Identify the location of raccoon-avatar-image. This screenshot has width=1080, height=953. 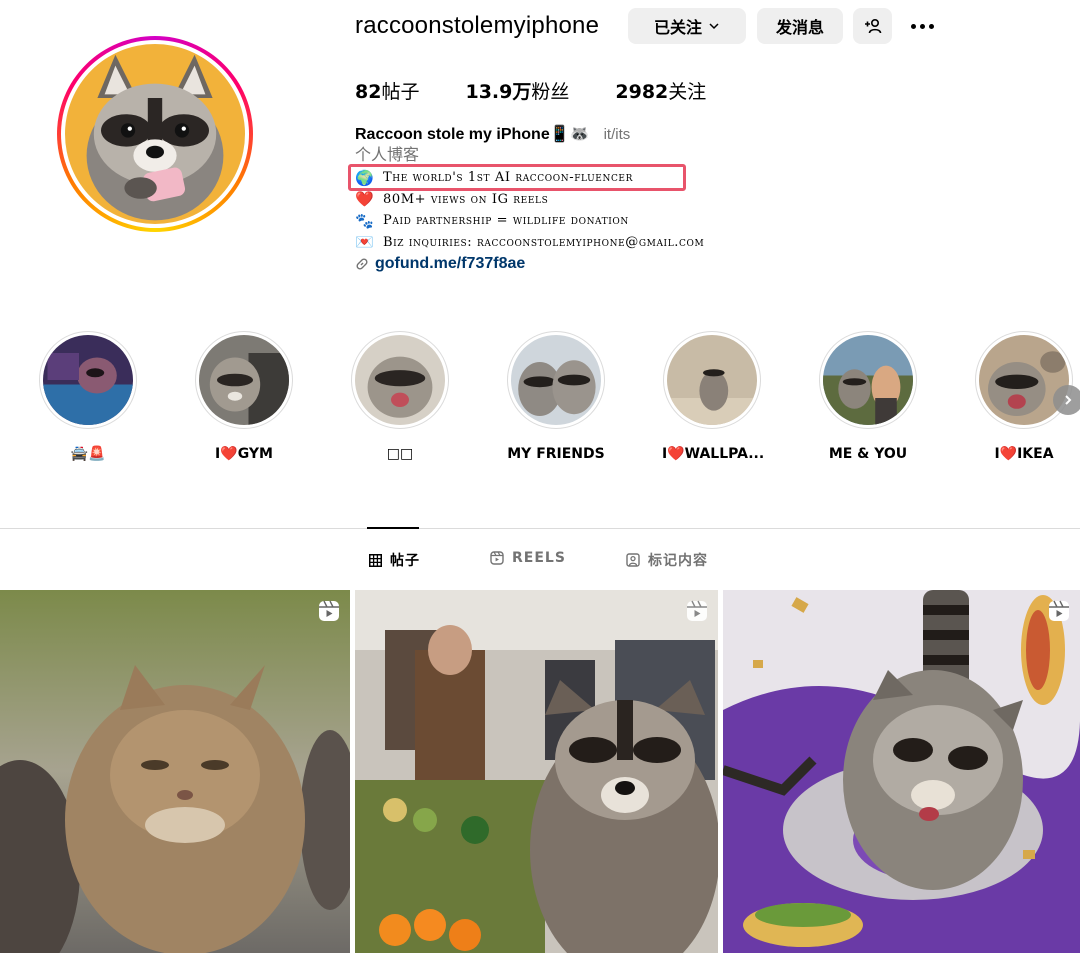
(155, 134).